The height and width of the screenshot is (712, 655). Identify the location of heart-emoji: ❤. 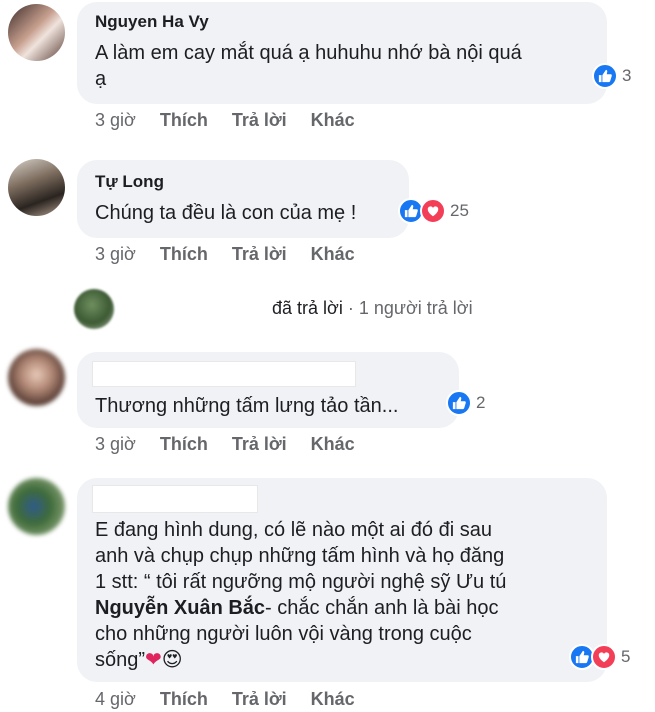
(153, 660).